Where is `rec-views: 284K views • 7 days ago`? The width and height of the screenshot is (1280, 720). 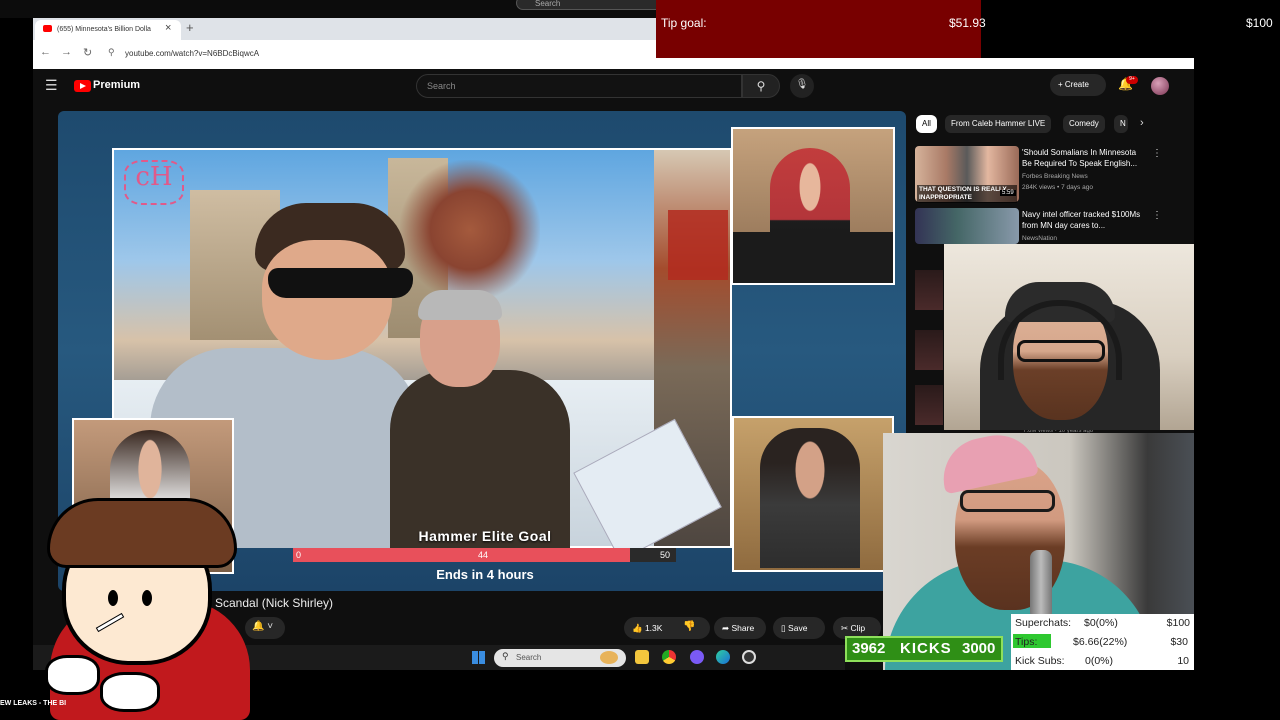 rec-views: 284K views • 7 days ago is located at coordinates (1057, 187).